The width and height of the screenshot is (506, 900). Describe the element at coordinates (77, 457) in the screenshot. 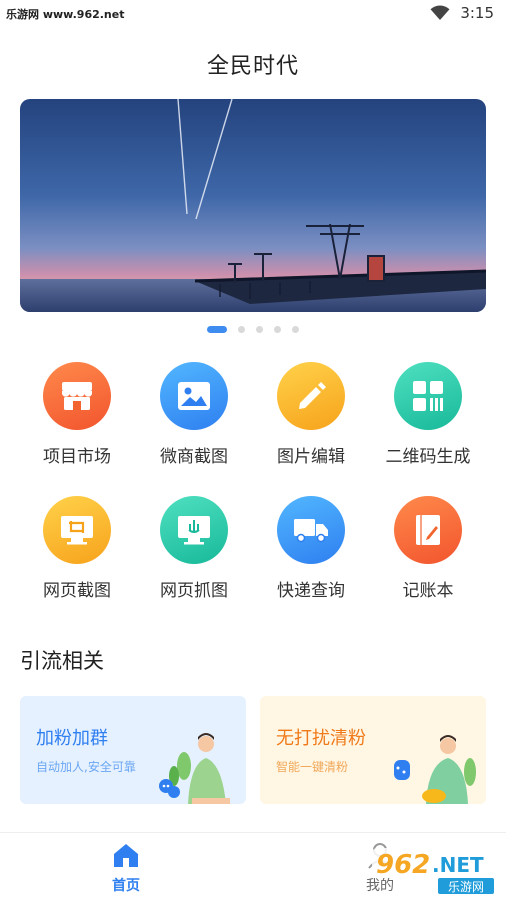

I see `feature-label: 项目市场` at that location.